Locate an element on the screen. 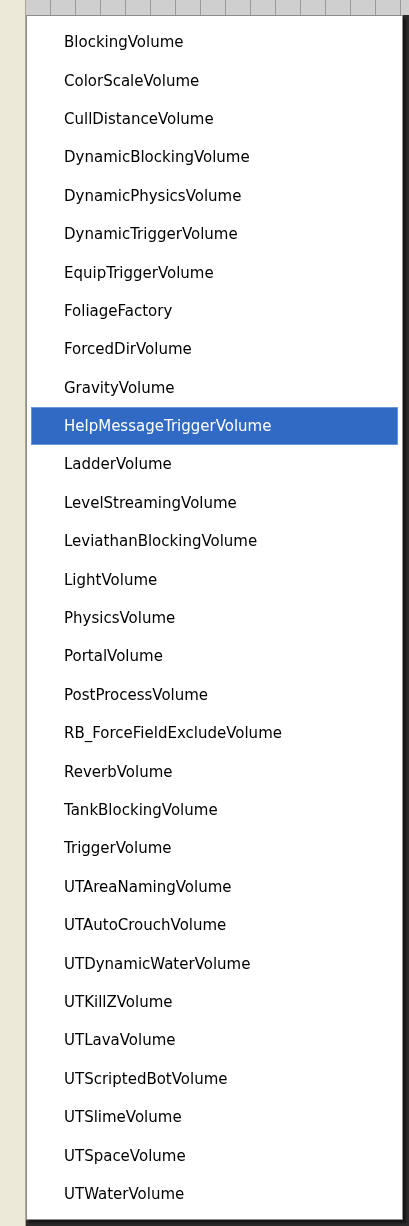 Image resolution: width=409 pixels, height=1226 pixels. menu-item: UTAreaNamingVolume is located at coordinates (214, 886).